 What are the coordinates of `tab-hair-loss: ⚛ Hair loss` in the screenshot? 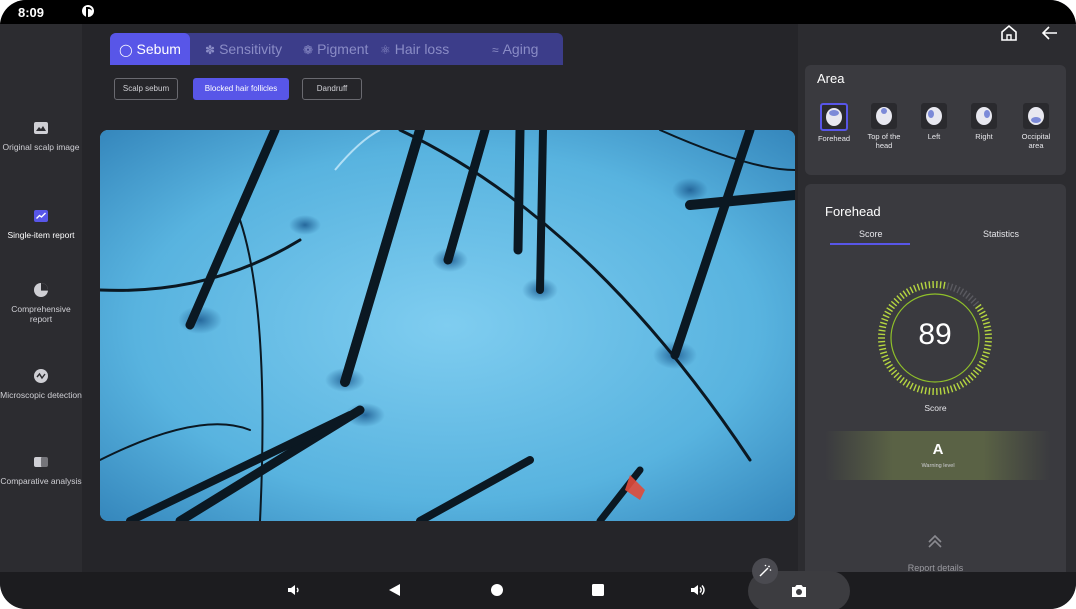 It's located at (414, 49).